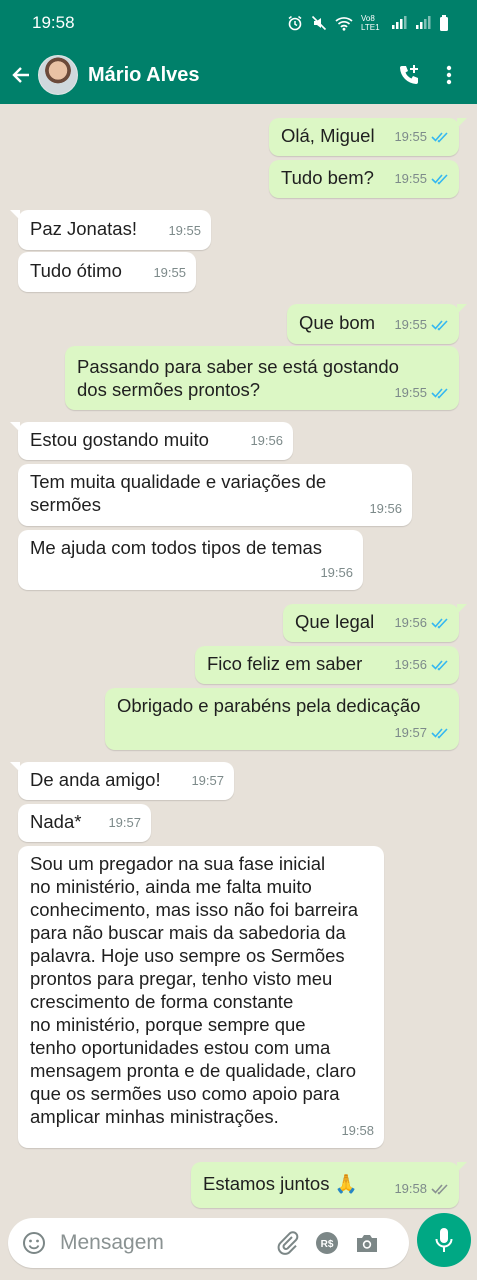  I want to click on network-label: Vo8 LTE1, so click(370, 23).